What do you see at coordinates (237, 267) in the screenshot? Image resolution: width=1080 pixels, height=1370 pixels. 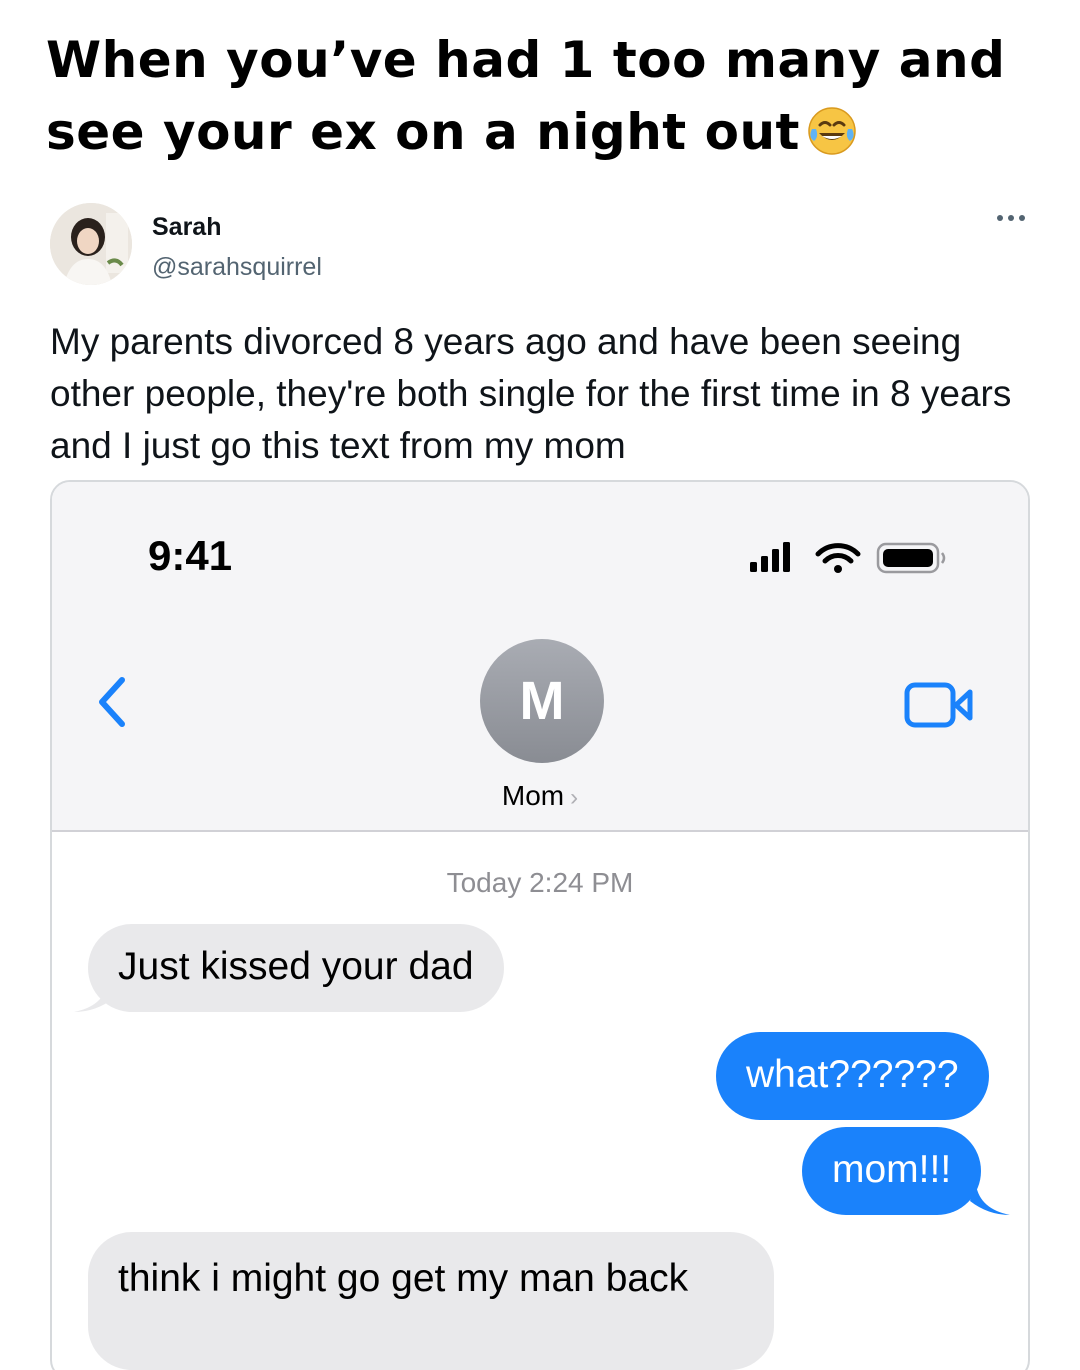 I see `author-handle: @sarahsquirrel` at bounding box center [237, 267].